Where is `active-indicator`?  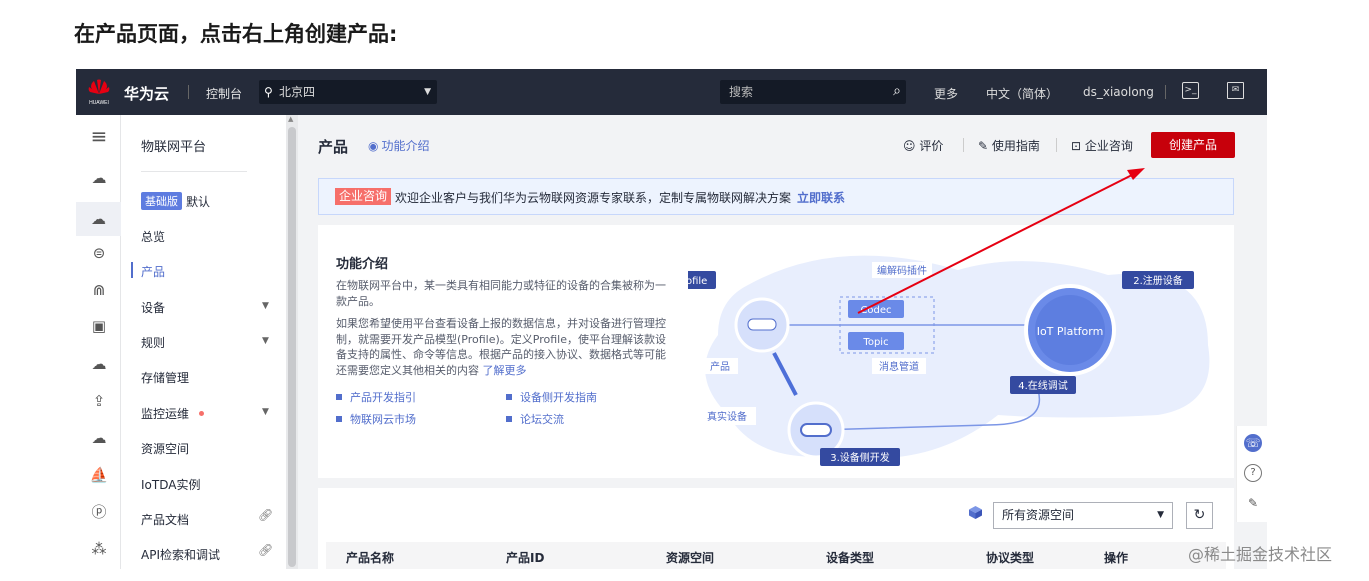
active-indicator is located at coordinates (132, 270).